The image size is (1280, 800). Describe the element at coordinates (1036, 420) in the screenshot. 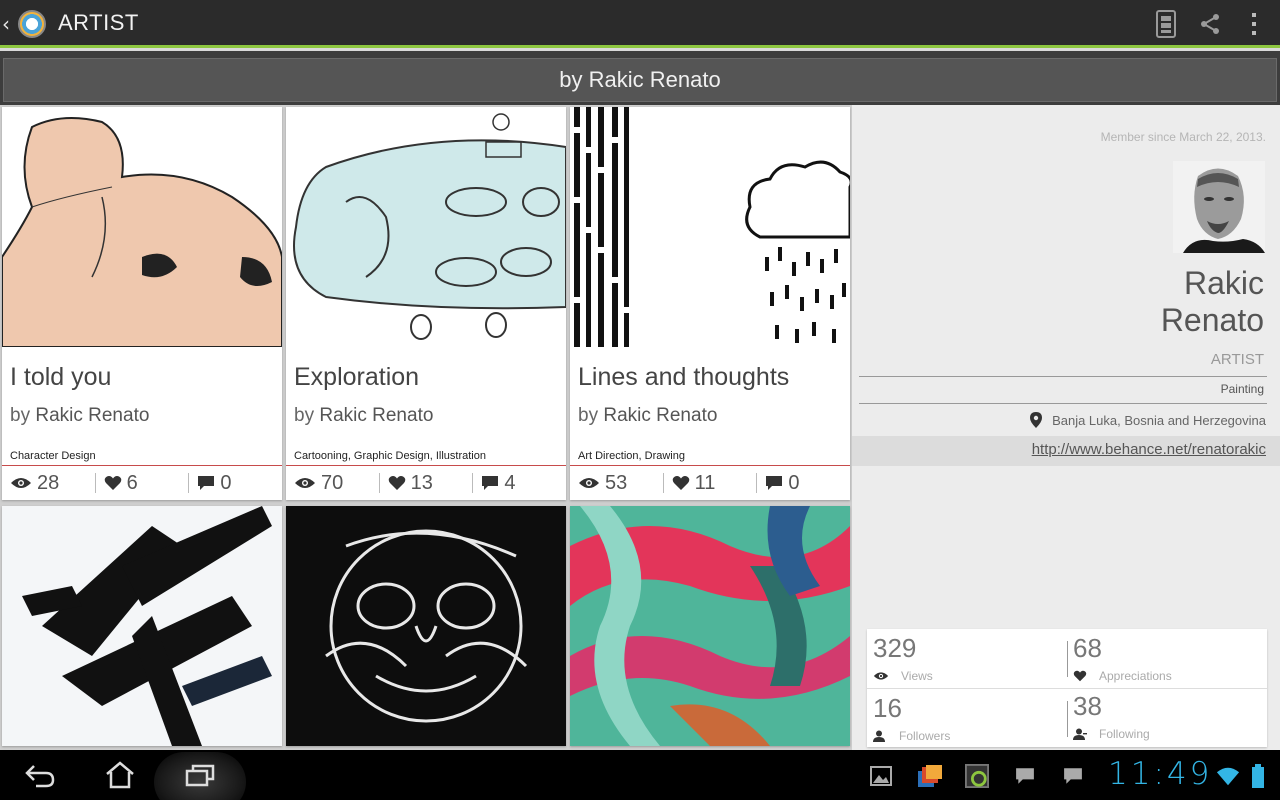

I see `location-pin-icon` at that location.